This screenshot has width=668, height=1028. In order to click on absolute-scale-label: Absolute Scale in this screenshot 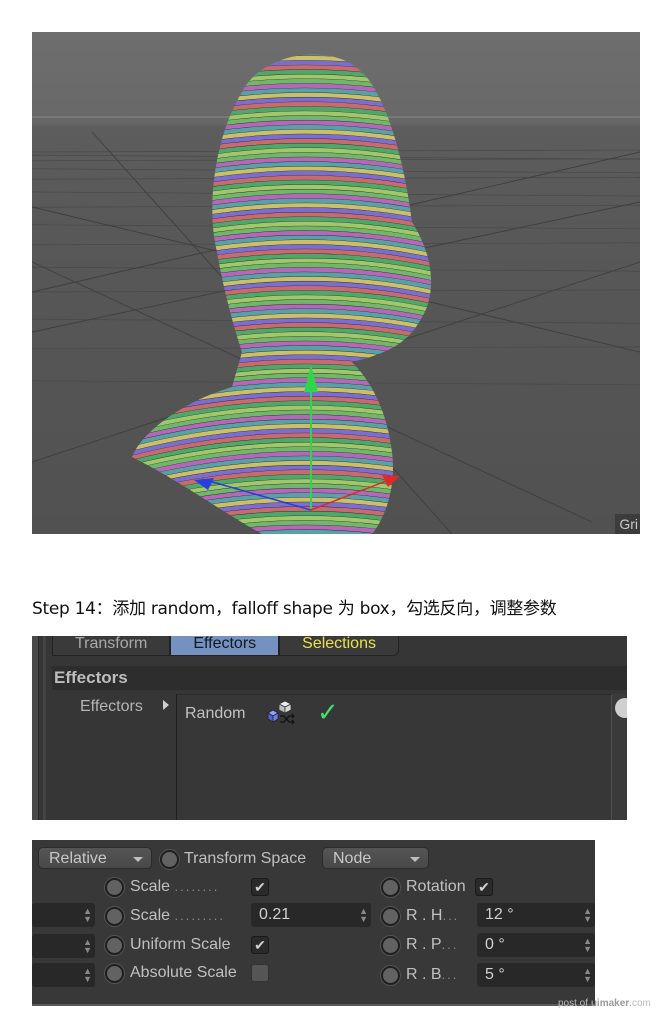, I will do `click(183, 972)`.